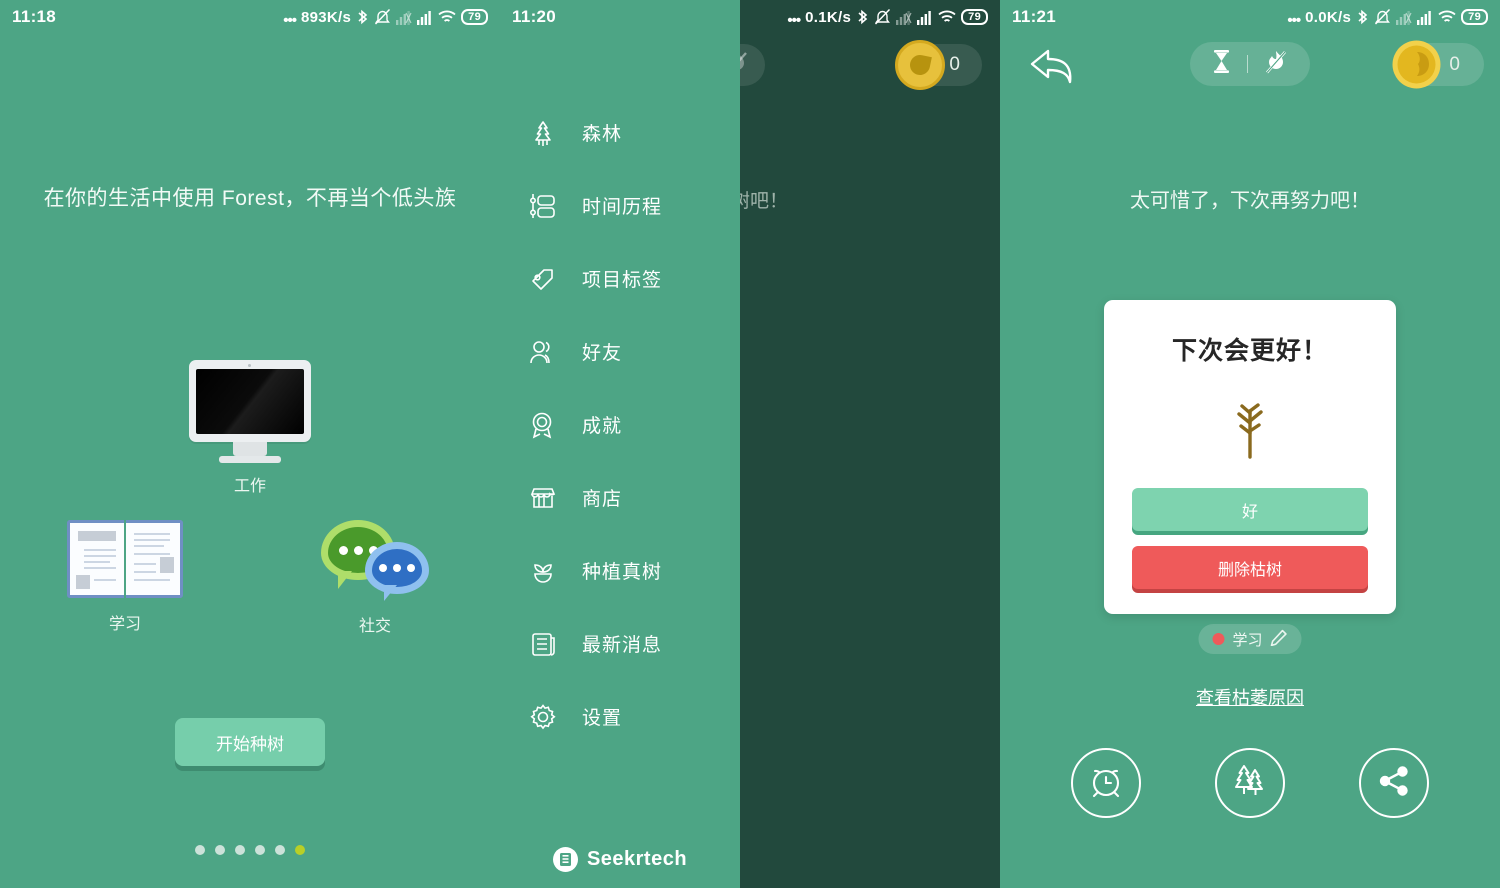  I want to click on menu-item-label: 种植真树, so click(622, 572).